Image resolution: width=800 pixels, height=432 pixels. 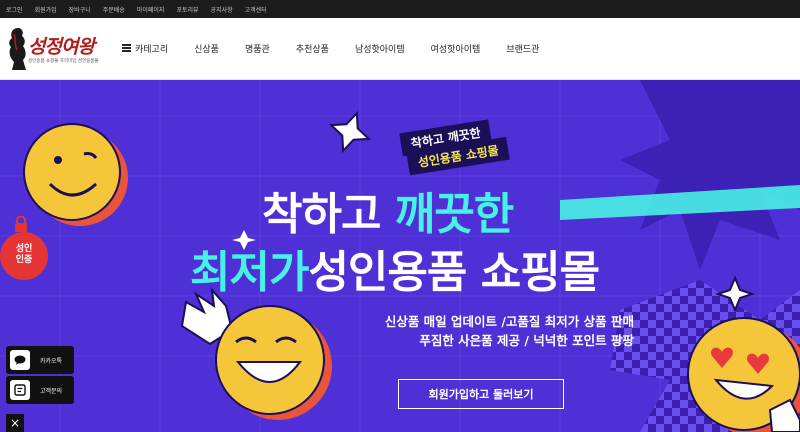 I want to click on hamburger-icon, so click(x=126, y=48).